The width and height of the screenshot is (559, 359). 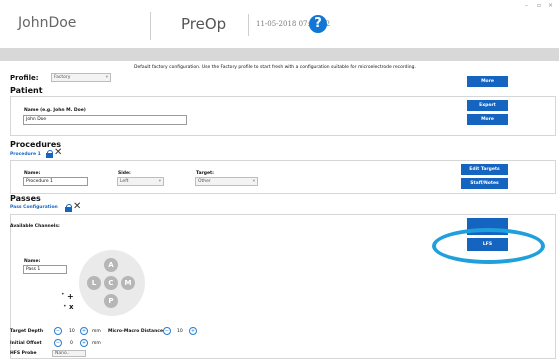 What do you see at coordinates (205, 173) in the screenshot?
I see `target-label: Target:` at bounding box center [205, 173].